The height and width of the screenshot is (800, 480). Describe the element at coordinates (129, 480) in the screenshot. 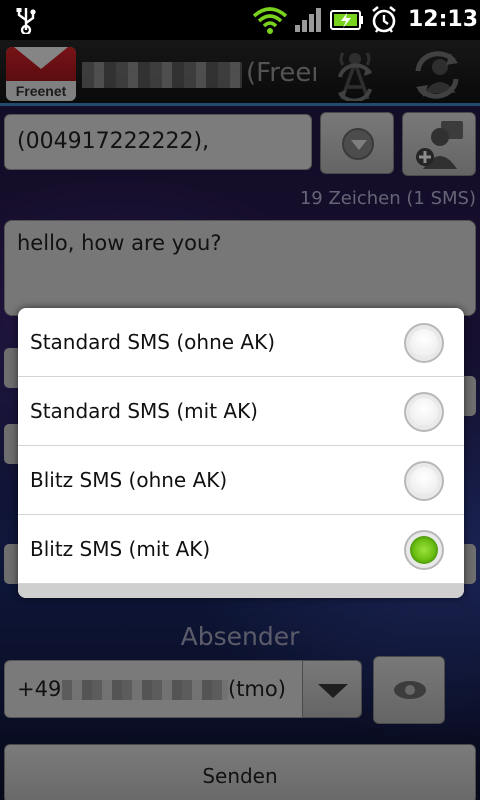

I see `option-label: Blitz SMS (ohne AK)` at that location.